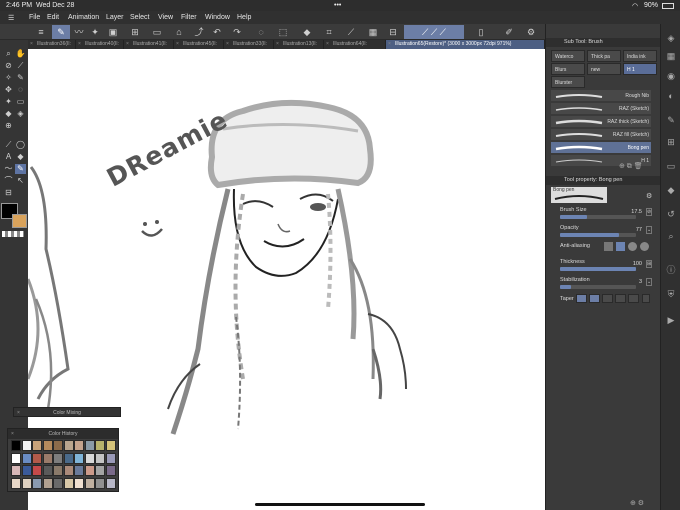 This screenshot has height=510, width=680. I want to click on layer-prop-icon: ◆, so click(671, 190).